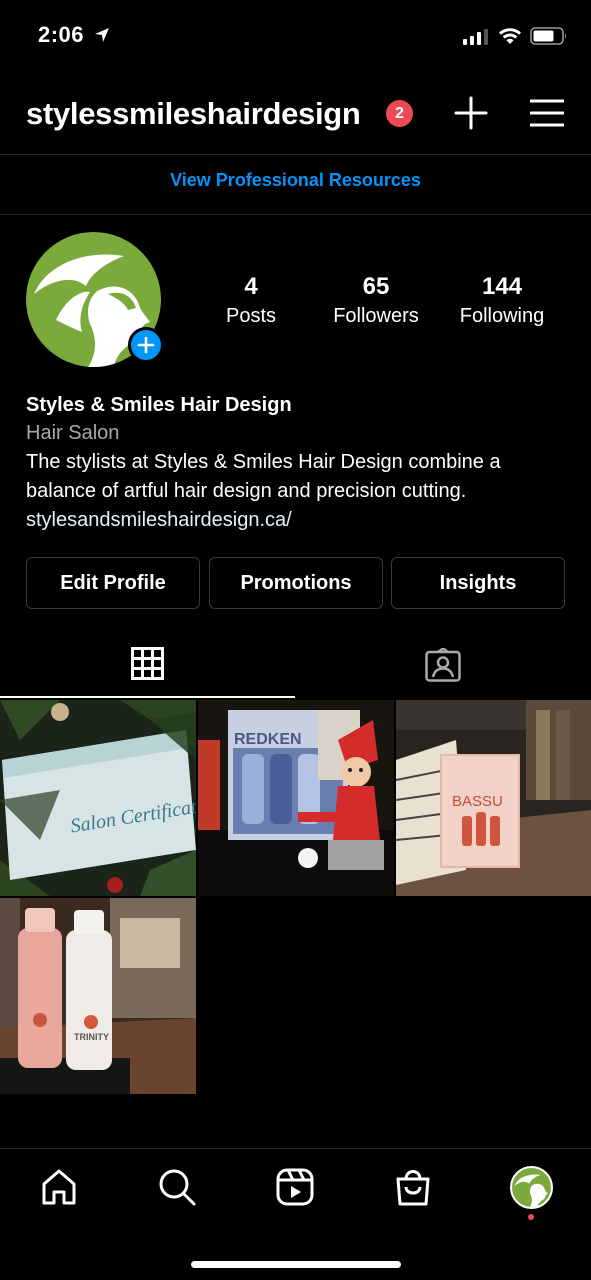 The height and width of the screenshot is (1280, 591). What do you see at coordinates (475, 37) in the screenshot?
I see `cellular-signal-icon` at bounding box center [475, 37].